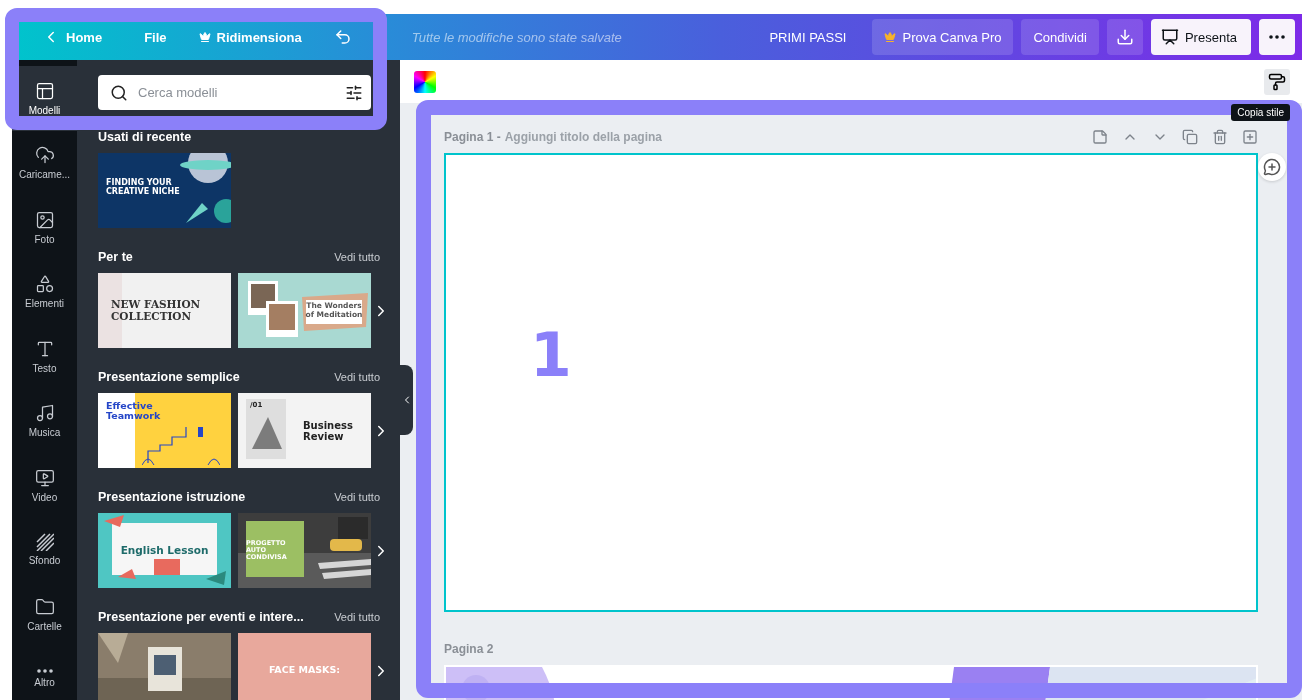 This screenshot has width=1302, height=700. Describe the element at coordinates (808, 37) in the screenshot. I see `getting-started-link: PRIMI PASSI` at that location.